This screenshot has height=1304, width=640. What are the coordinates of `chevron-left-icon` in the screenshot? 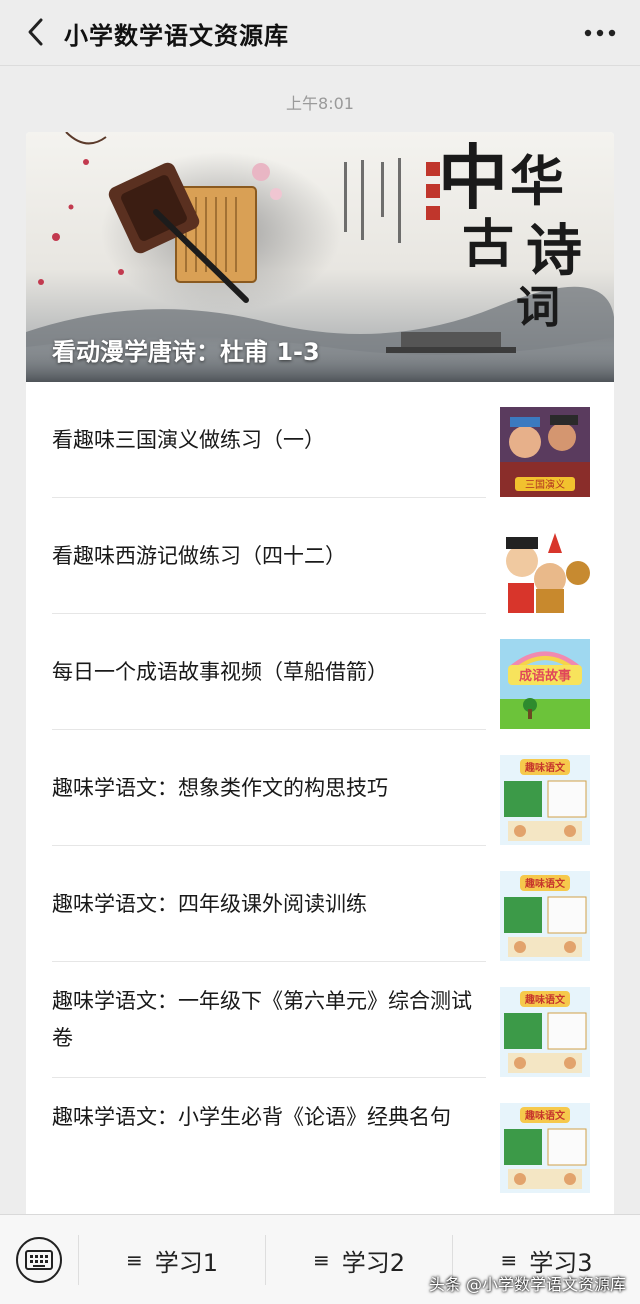 It's located at (35, 32).